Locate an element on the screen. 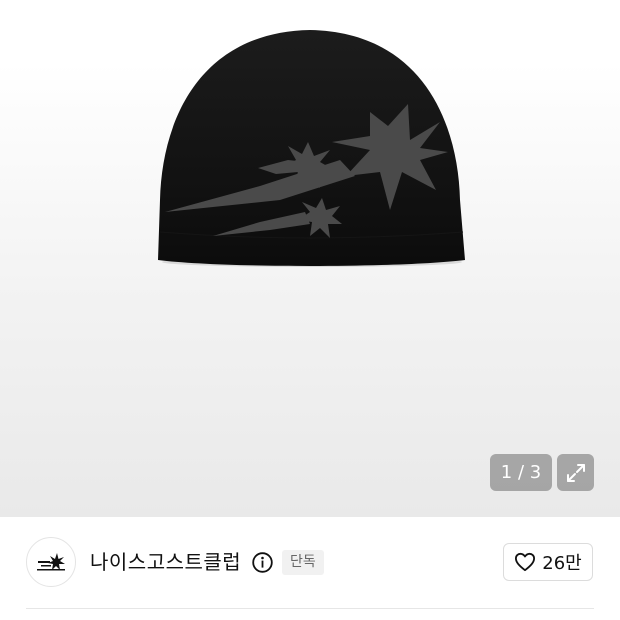 Image resolution: width=620 pixels, height=620 pixels. like-count: 26만 is located at coordinates (562, 563).